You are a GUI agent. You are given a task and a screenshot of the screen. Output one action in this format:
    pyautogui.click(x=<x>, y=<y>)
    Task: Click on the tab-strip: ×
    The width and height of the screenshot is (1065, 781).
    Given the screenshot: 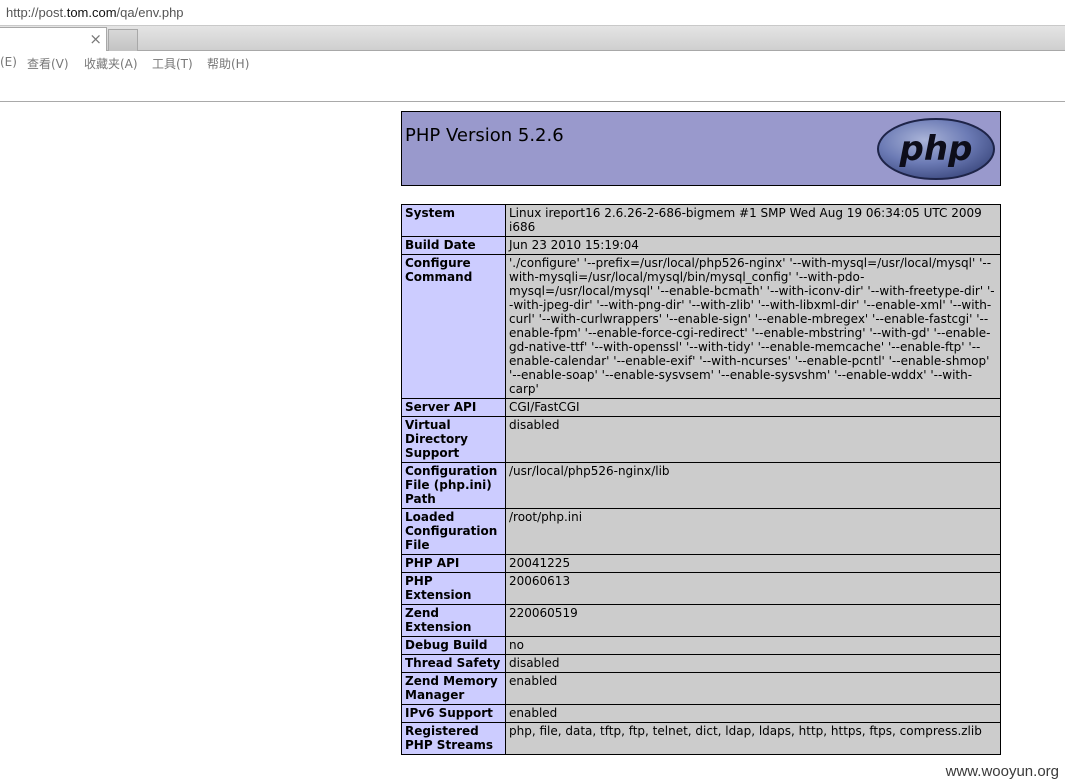 What is the action you would take?
    pyautogui.click(x=532, y=38)
    